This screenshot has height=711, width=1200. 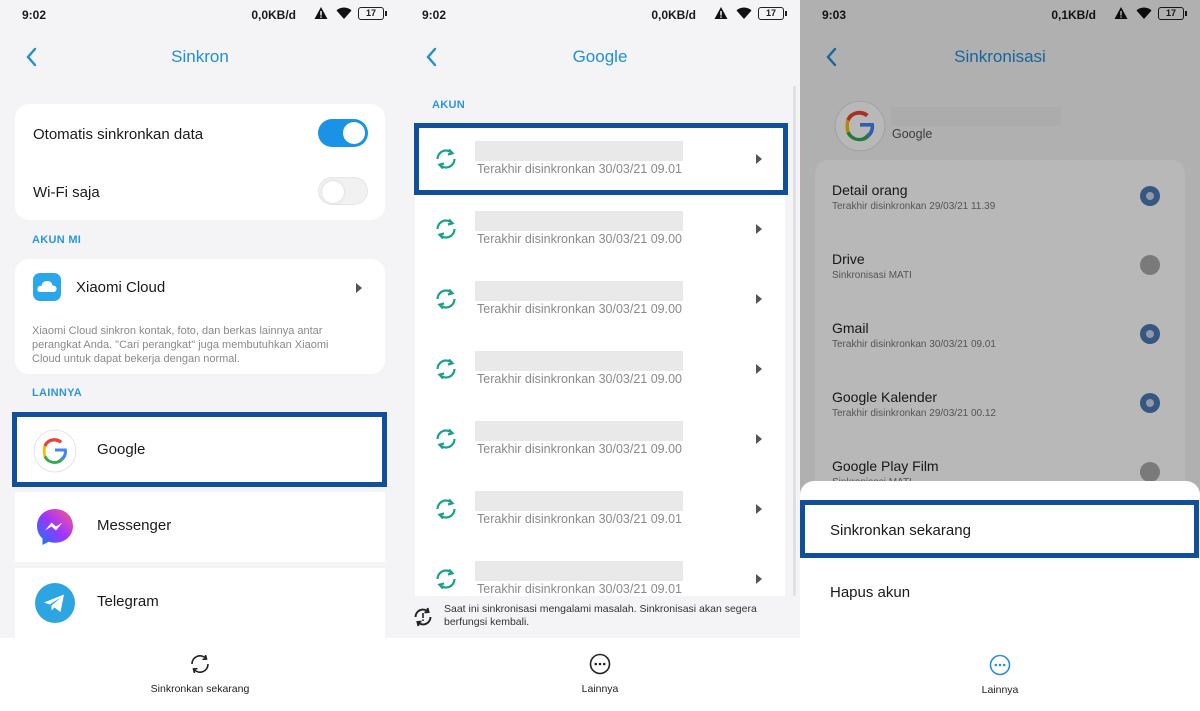 What do you see at coordinates (55, 527) in the screenshot?
I see `messenger-icon` at bounding box center [55, 527].